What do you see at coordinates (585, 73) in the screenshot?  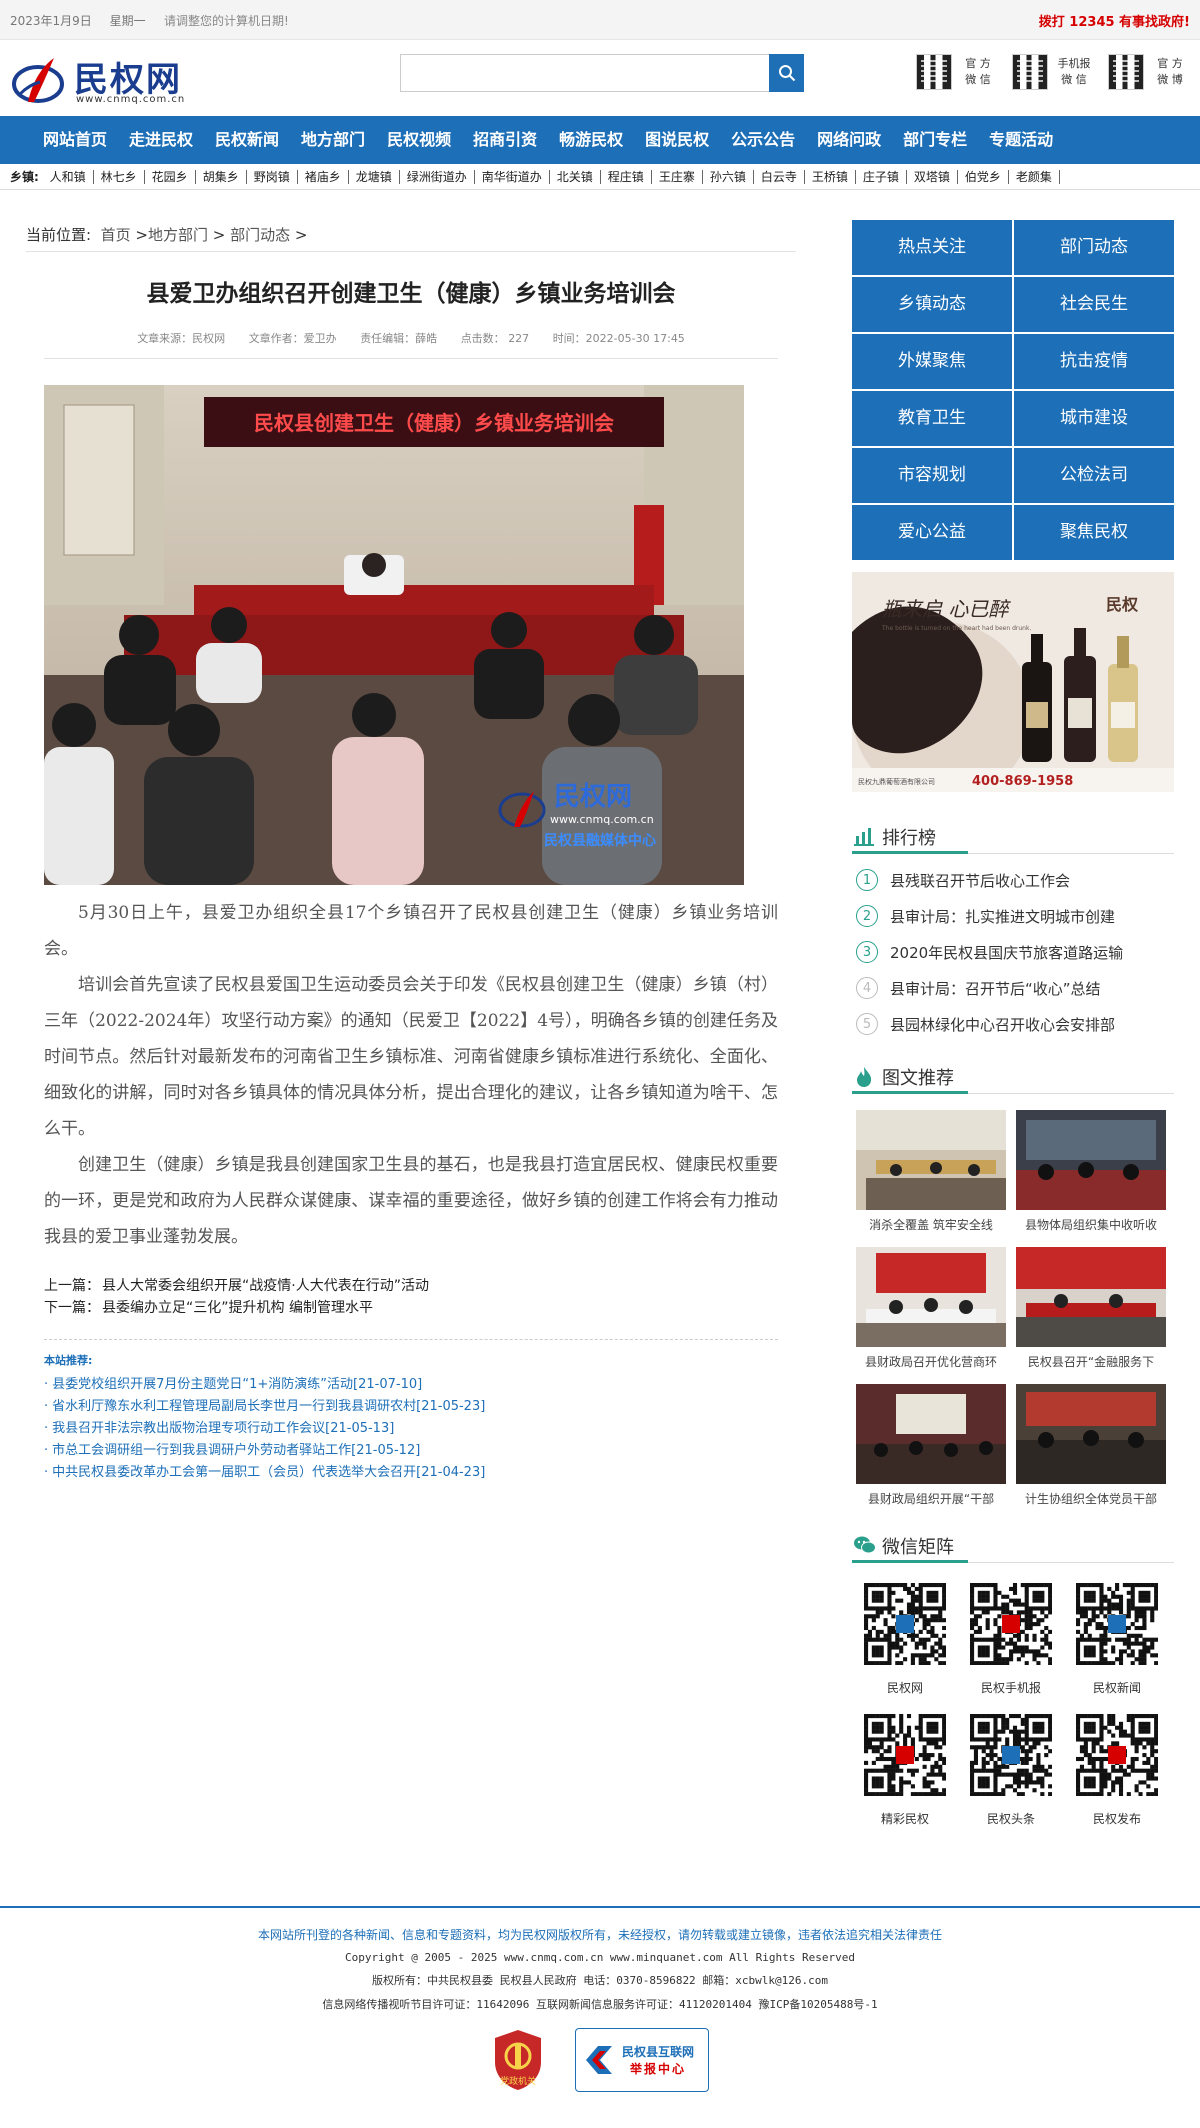 I see `search-input` at bounding box center [585, 73].